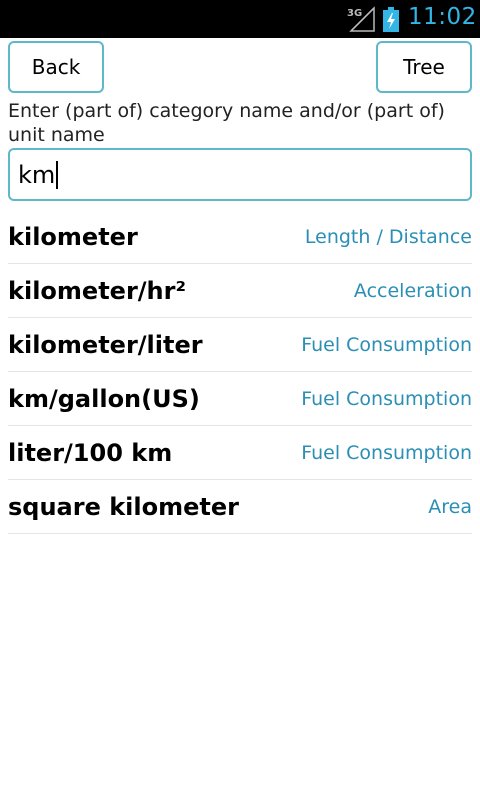 The height and width of the screenshot is (800, 480). Describe the element at coordinates (240, 291) in the screenshot. I see `result-row: kilometer/hr² Acceleration` at that location.